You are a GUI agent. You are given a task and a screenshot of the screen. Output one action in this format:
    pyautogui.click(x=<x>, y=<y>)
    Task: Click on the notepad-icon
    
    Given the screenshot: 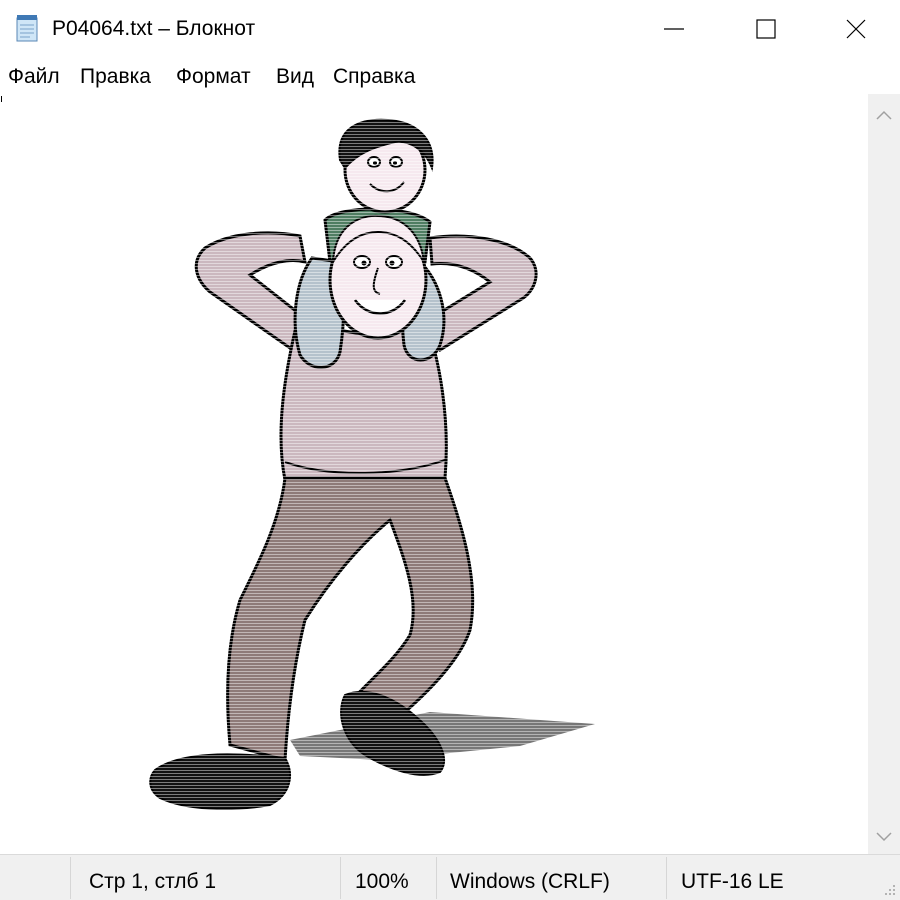 What is the action you would take?
    pyautogui.click(x=27, y=28)
    